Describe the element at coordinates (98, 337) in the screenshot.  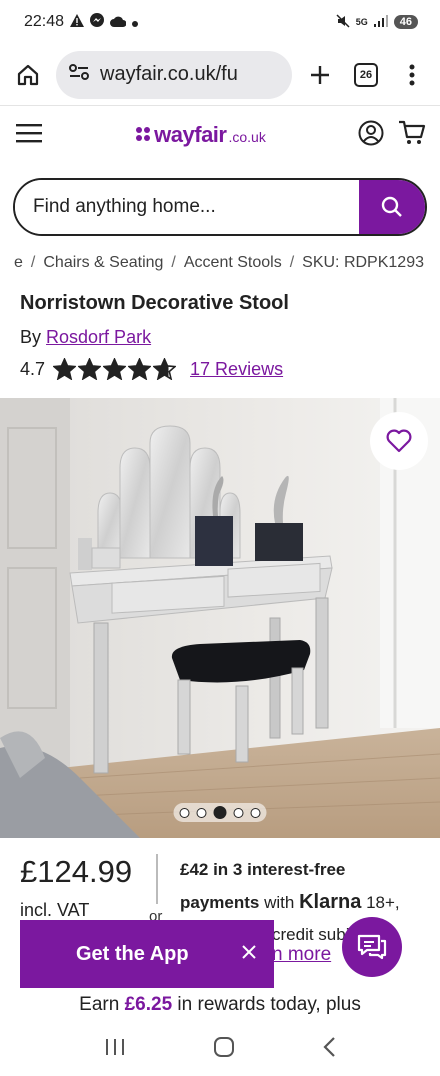
I see `brand-link: Rosdorf Park` at that location.